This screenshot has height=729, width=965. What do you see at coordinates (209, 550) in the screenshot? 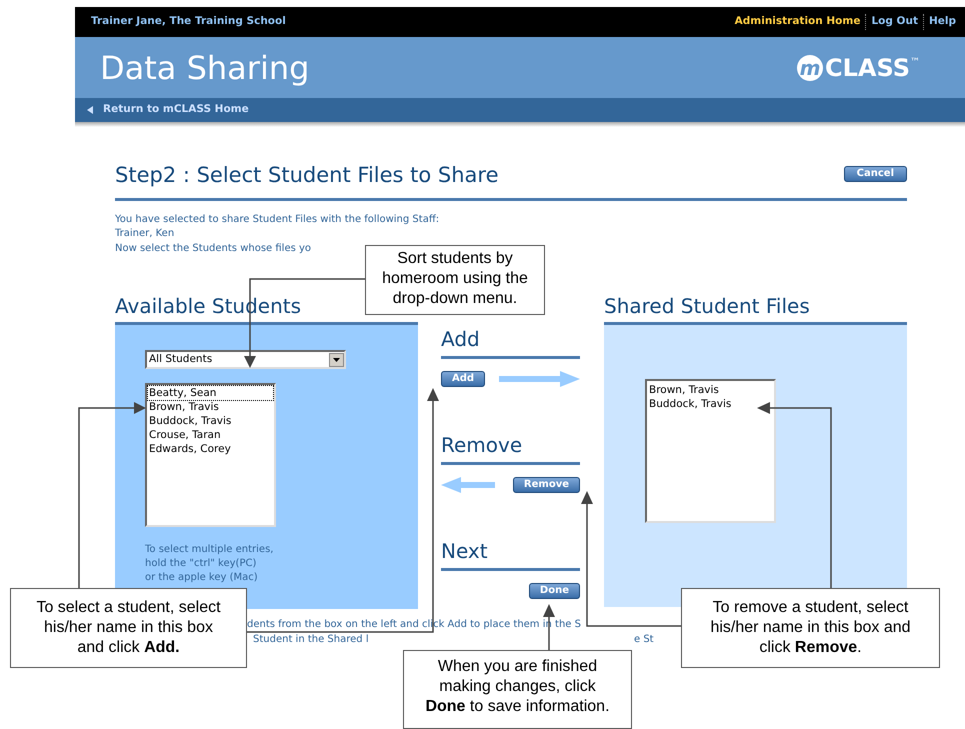
I see `hint-text: To select multiple entries,` at bounding box center [209, 550].